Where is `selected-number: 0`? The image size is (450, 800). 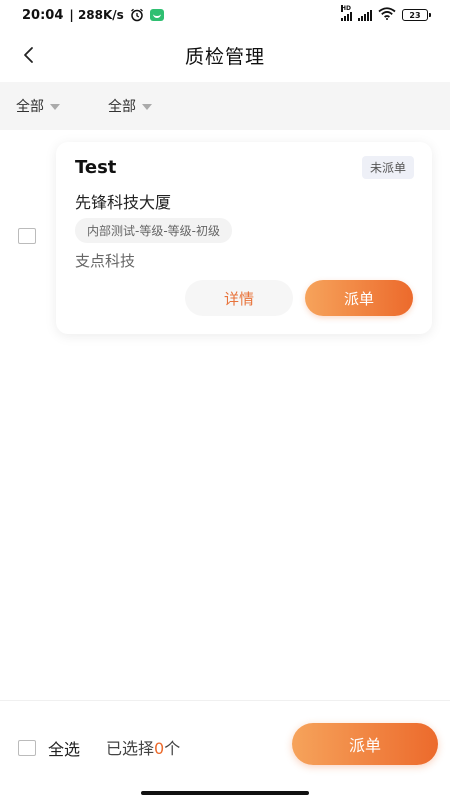
selected-number: 0 is located at coordinates (159, 748).